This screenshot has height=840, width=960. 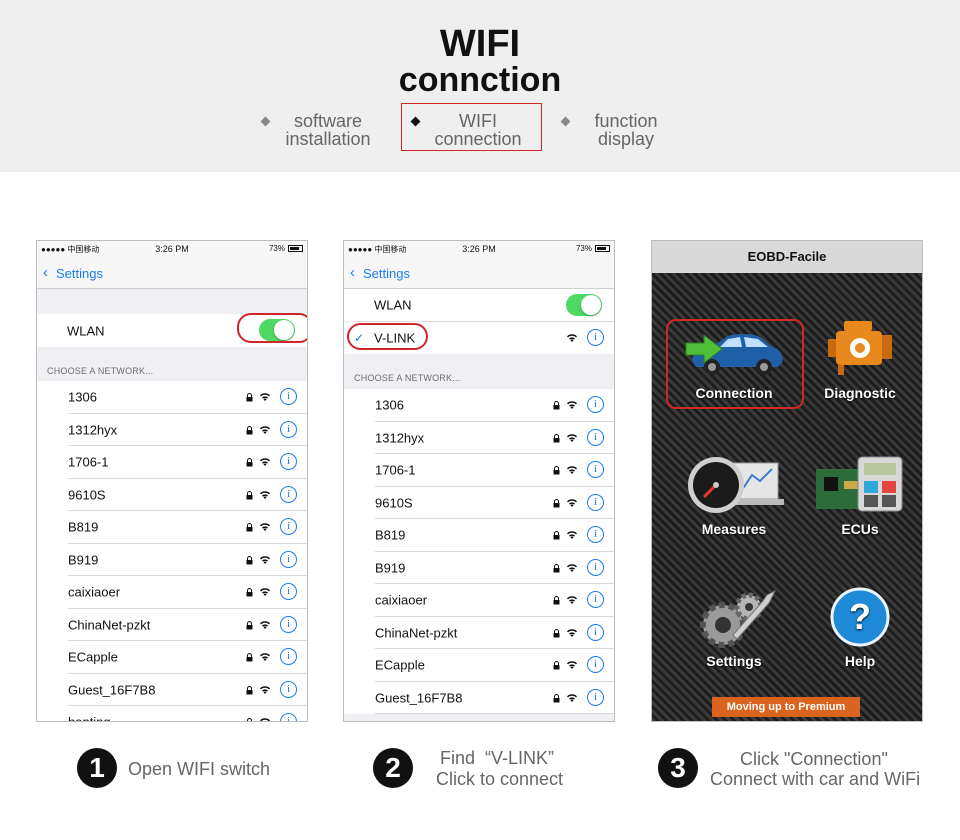 What do you see at coordinates (786, 707) in the screenshot?
I see `premium-button: Moving up to Premium` at bounding box center [786, 707].